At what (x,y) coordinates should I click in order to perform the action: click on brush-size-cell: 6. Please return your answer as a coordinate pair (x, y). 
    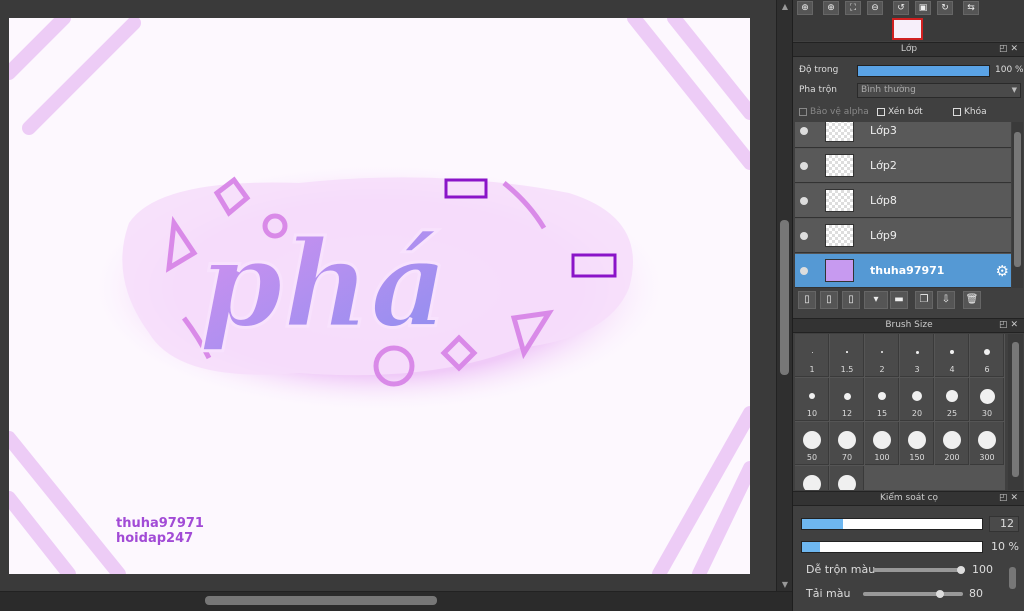
    Looking at the image, I should click on (987, 355).